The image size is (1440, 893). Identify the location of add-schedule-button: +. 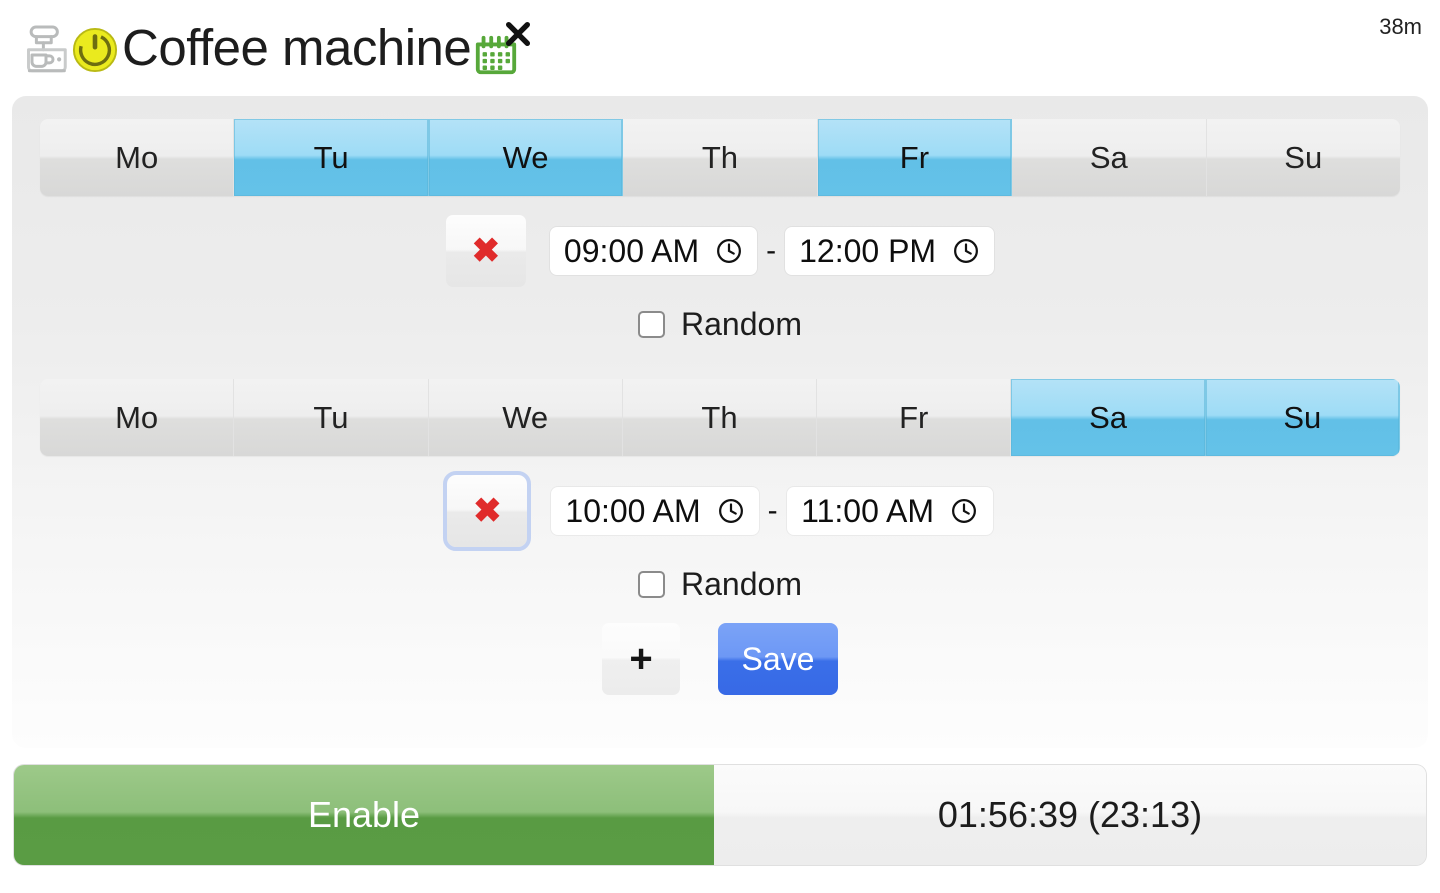
(641, 659).